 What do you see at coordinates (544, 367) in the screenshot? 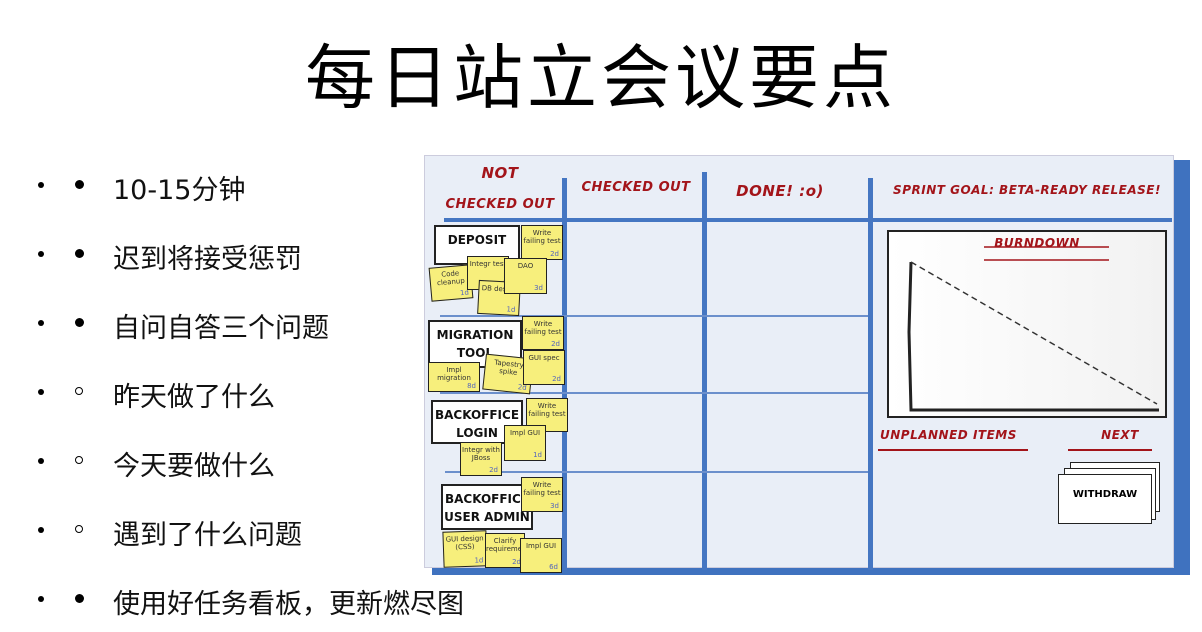
I see `sticky-note: GUI spec 2d` at bounding box center [544, 367].